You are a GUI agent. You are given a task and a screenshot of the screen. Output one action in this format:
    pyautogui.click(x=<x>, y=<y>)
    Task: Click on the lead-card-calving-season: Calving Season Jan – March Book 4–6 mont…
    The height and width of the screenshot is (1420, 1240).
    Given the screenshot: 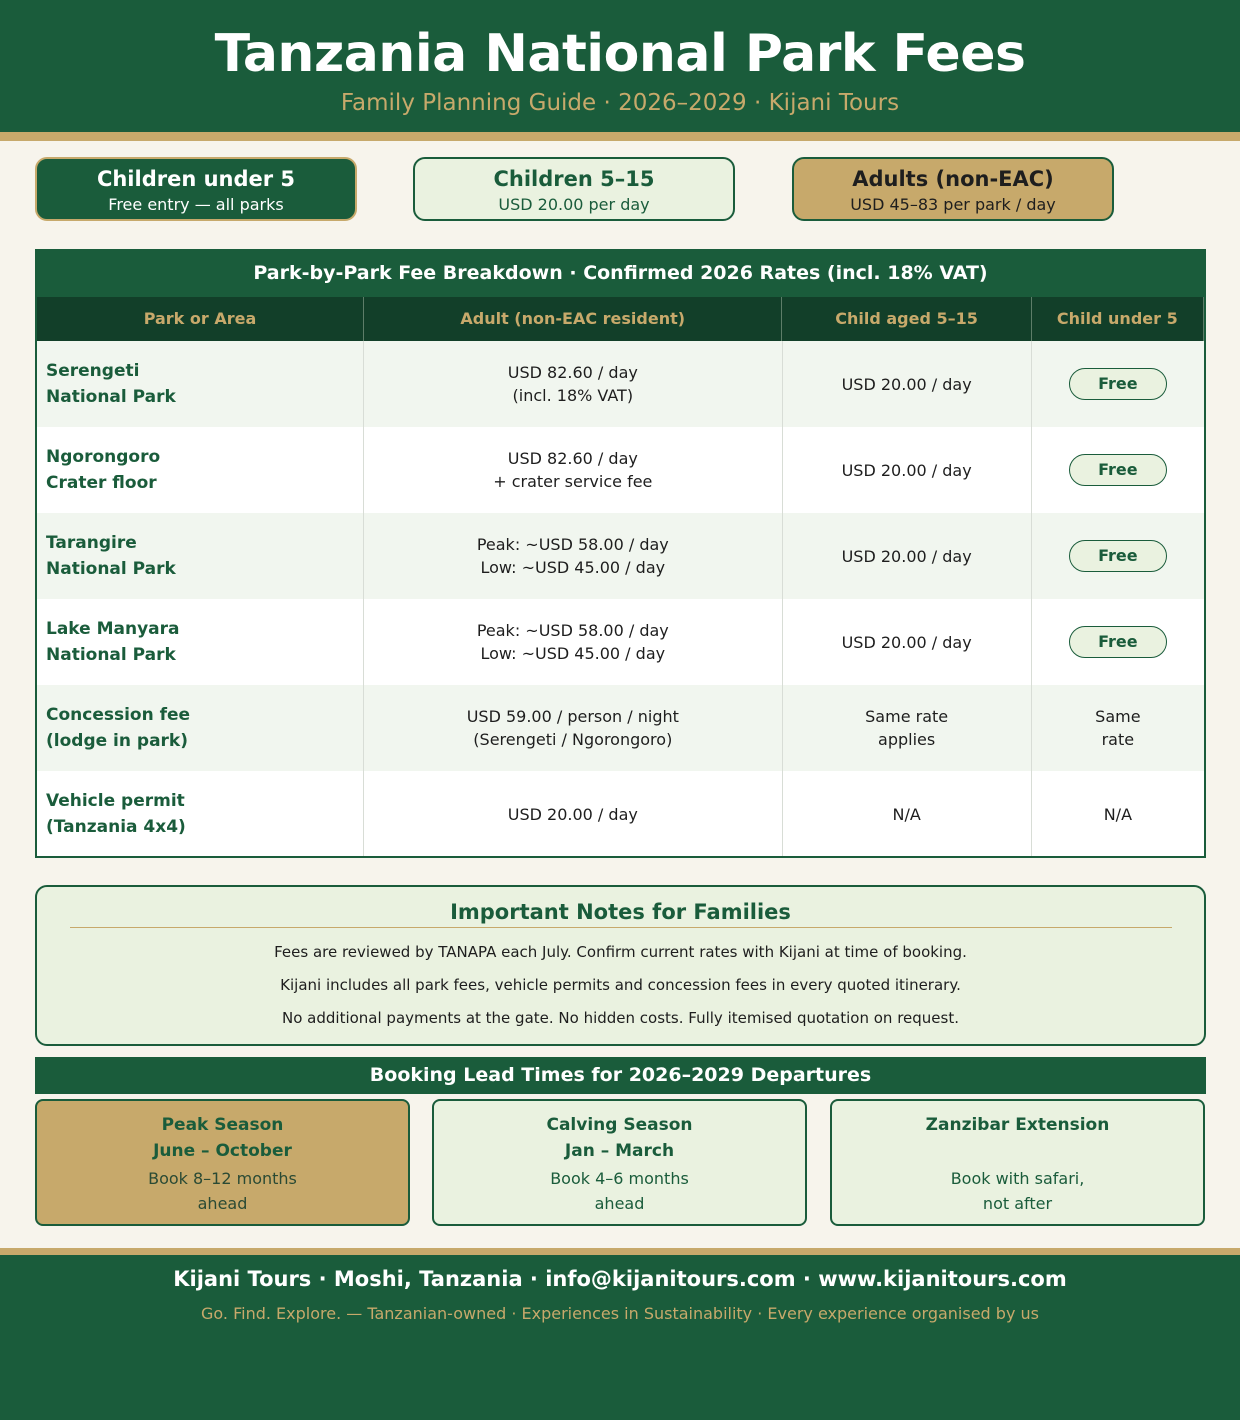 What is the action you would take?
    pyautogui.click(x=619, y=1162)
    